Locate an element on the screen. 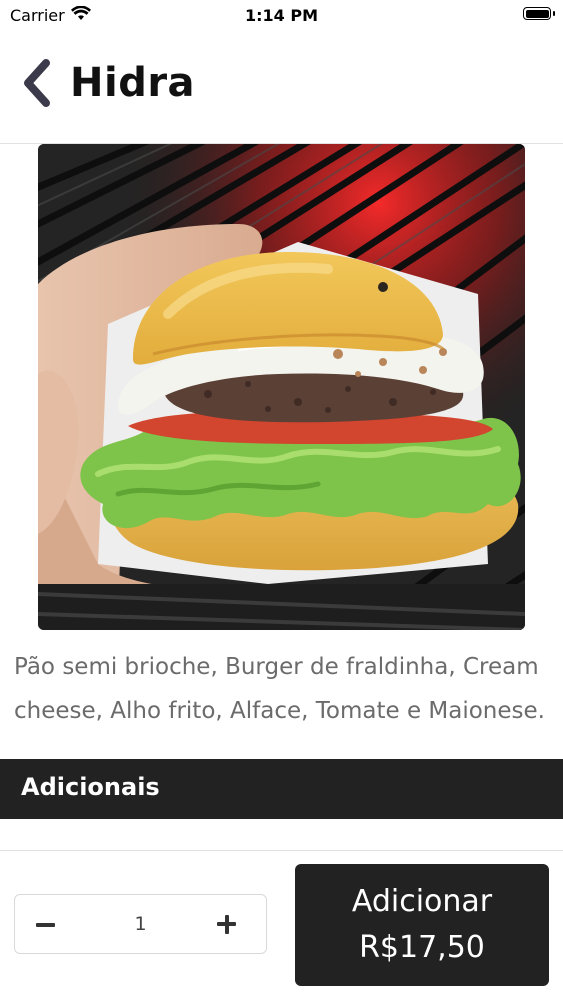  status-time: 1:14 PM is located at coordinates (281, 15).